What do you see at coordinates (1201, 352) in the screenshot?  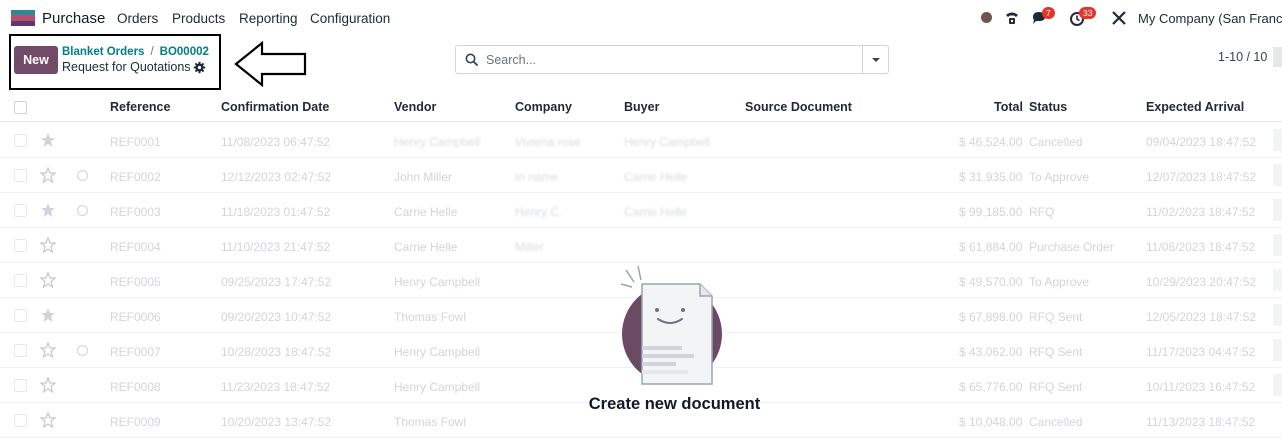 I see `cell-expected-arrival: 11/17/2023 04:47:52` at bounding box center [1201, 352].